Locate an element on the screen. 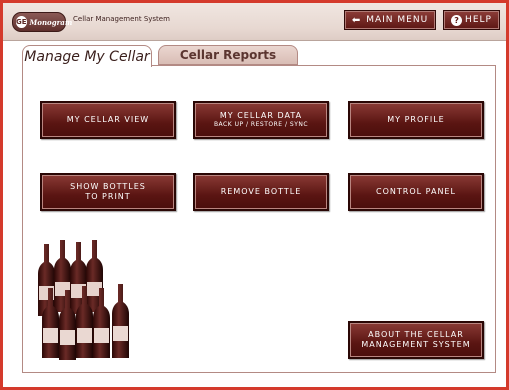  about-cellar-system-button: ABOUT THE CELLAR MANAGEMENT SYSTEM is located at coordinates (416, 340).